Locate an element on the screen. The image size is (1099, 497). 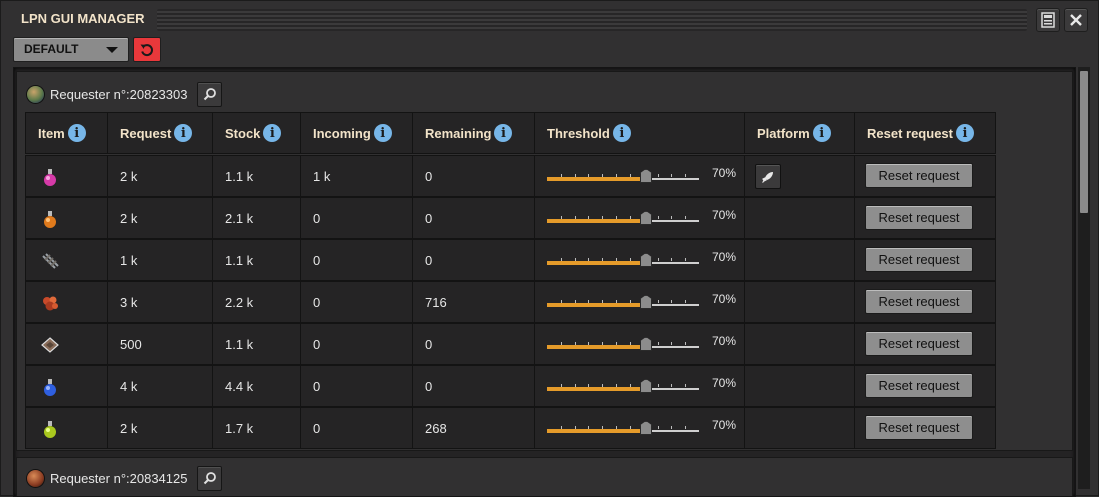
column-header-label: Request is located at coordinates (146, 133).